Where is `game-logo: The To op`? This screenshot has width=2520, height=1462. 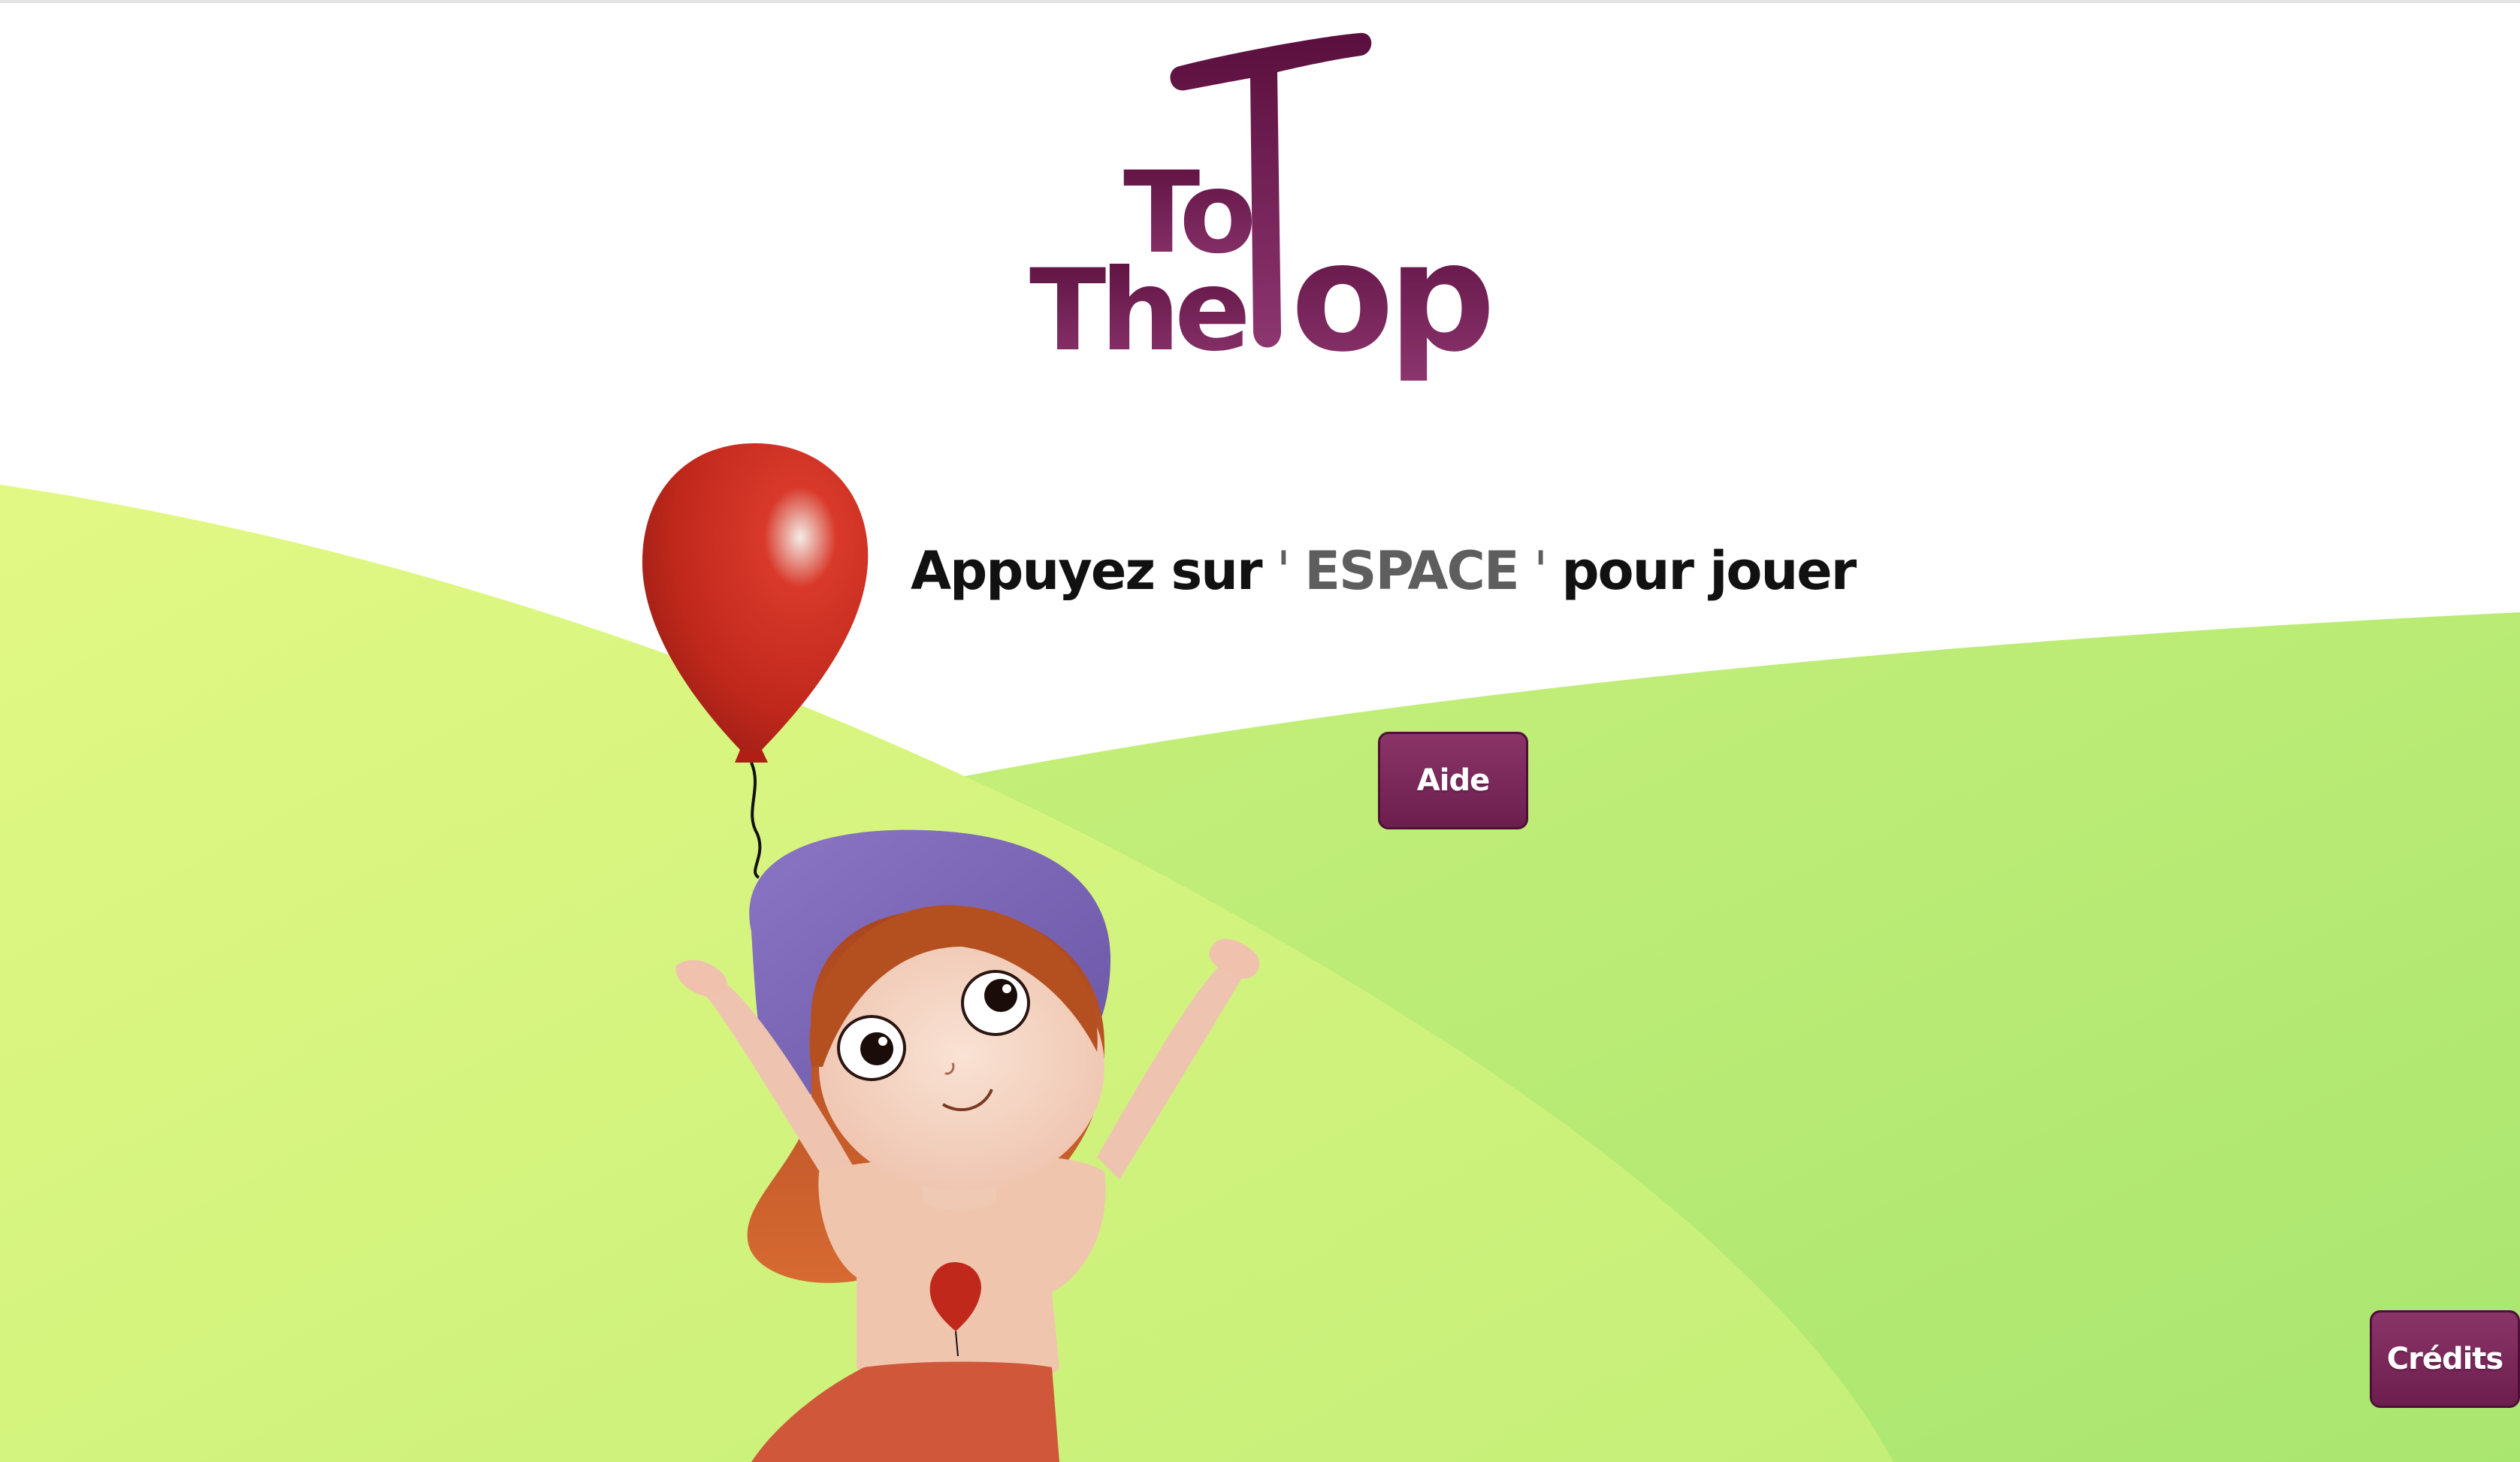 game-logo: The To op is located at coordinates (1262, 208).